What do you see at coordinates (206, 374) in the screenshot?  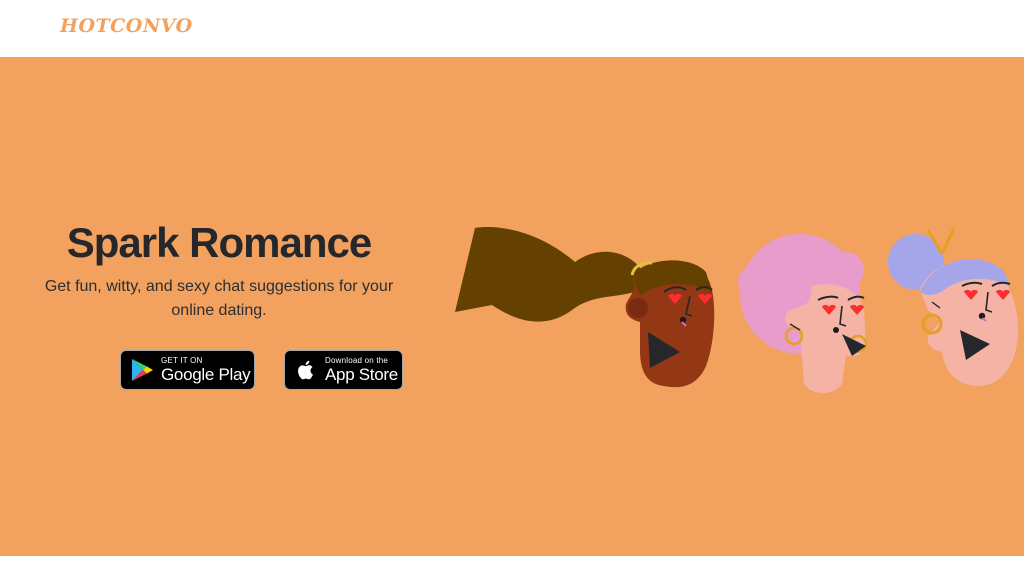 I see `google-play-big-label: Google Play` at bounding box center [206, 374].